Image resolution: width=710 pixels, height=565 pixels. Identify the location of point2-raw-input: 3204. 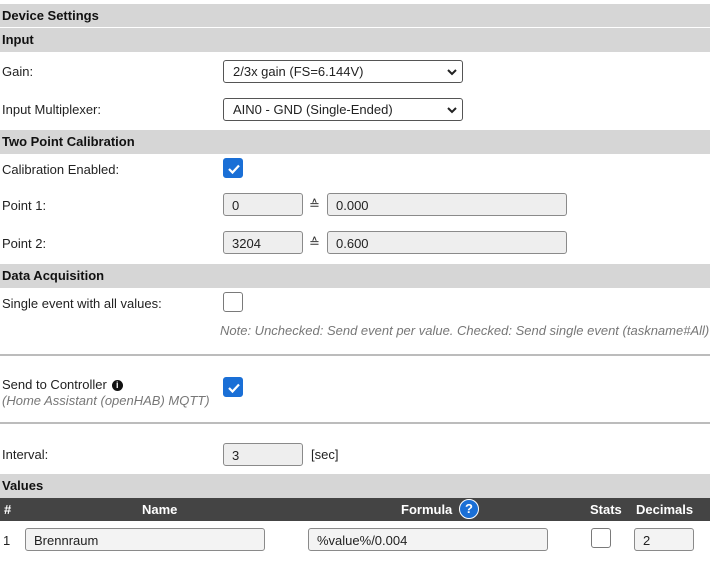
(263, 242).